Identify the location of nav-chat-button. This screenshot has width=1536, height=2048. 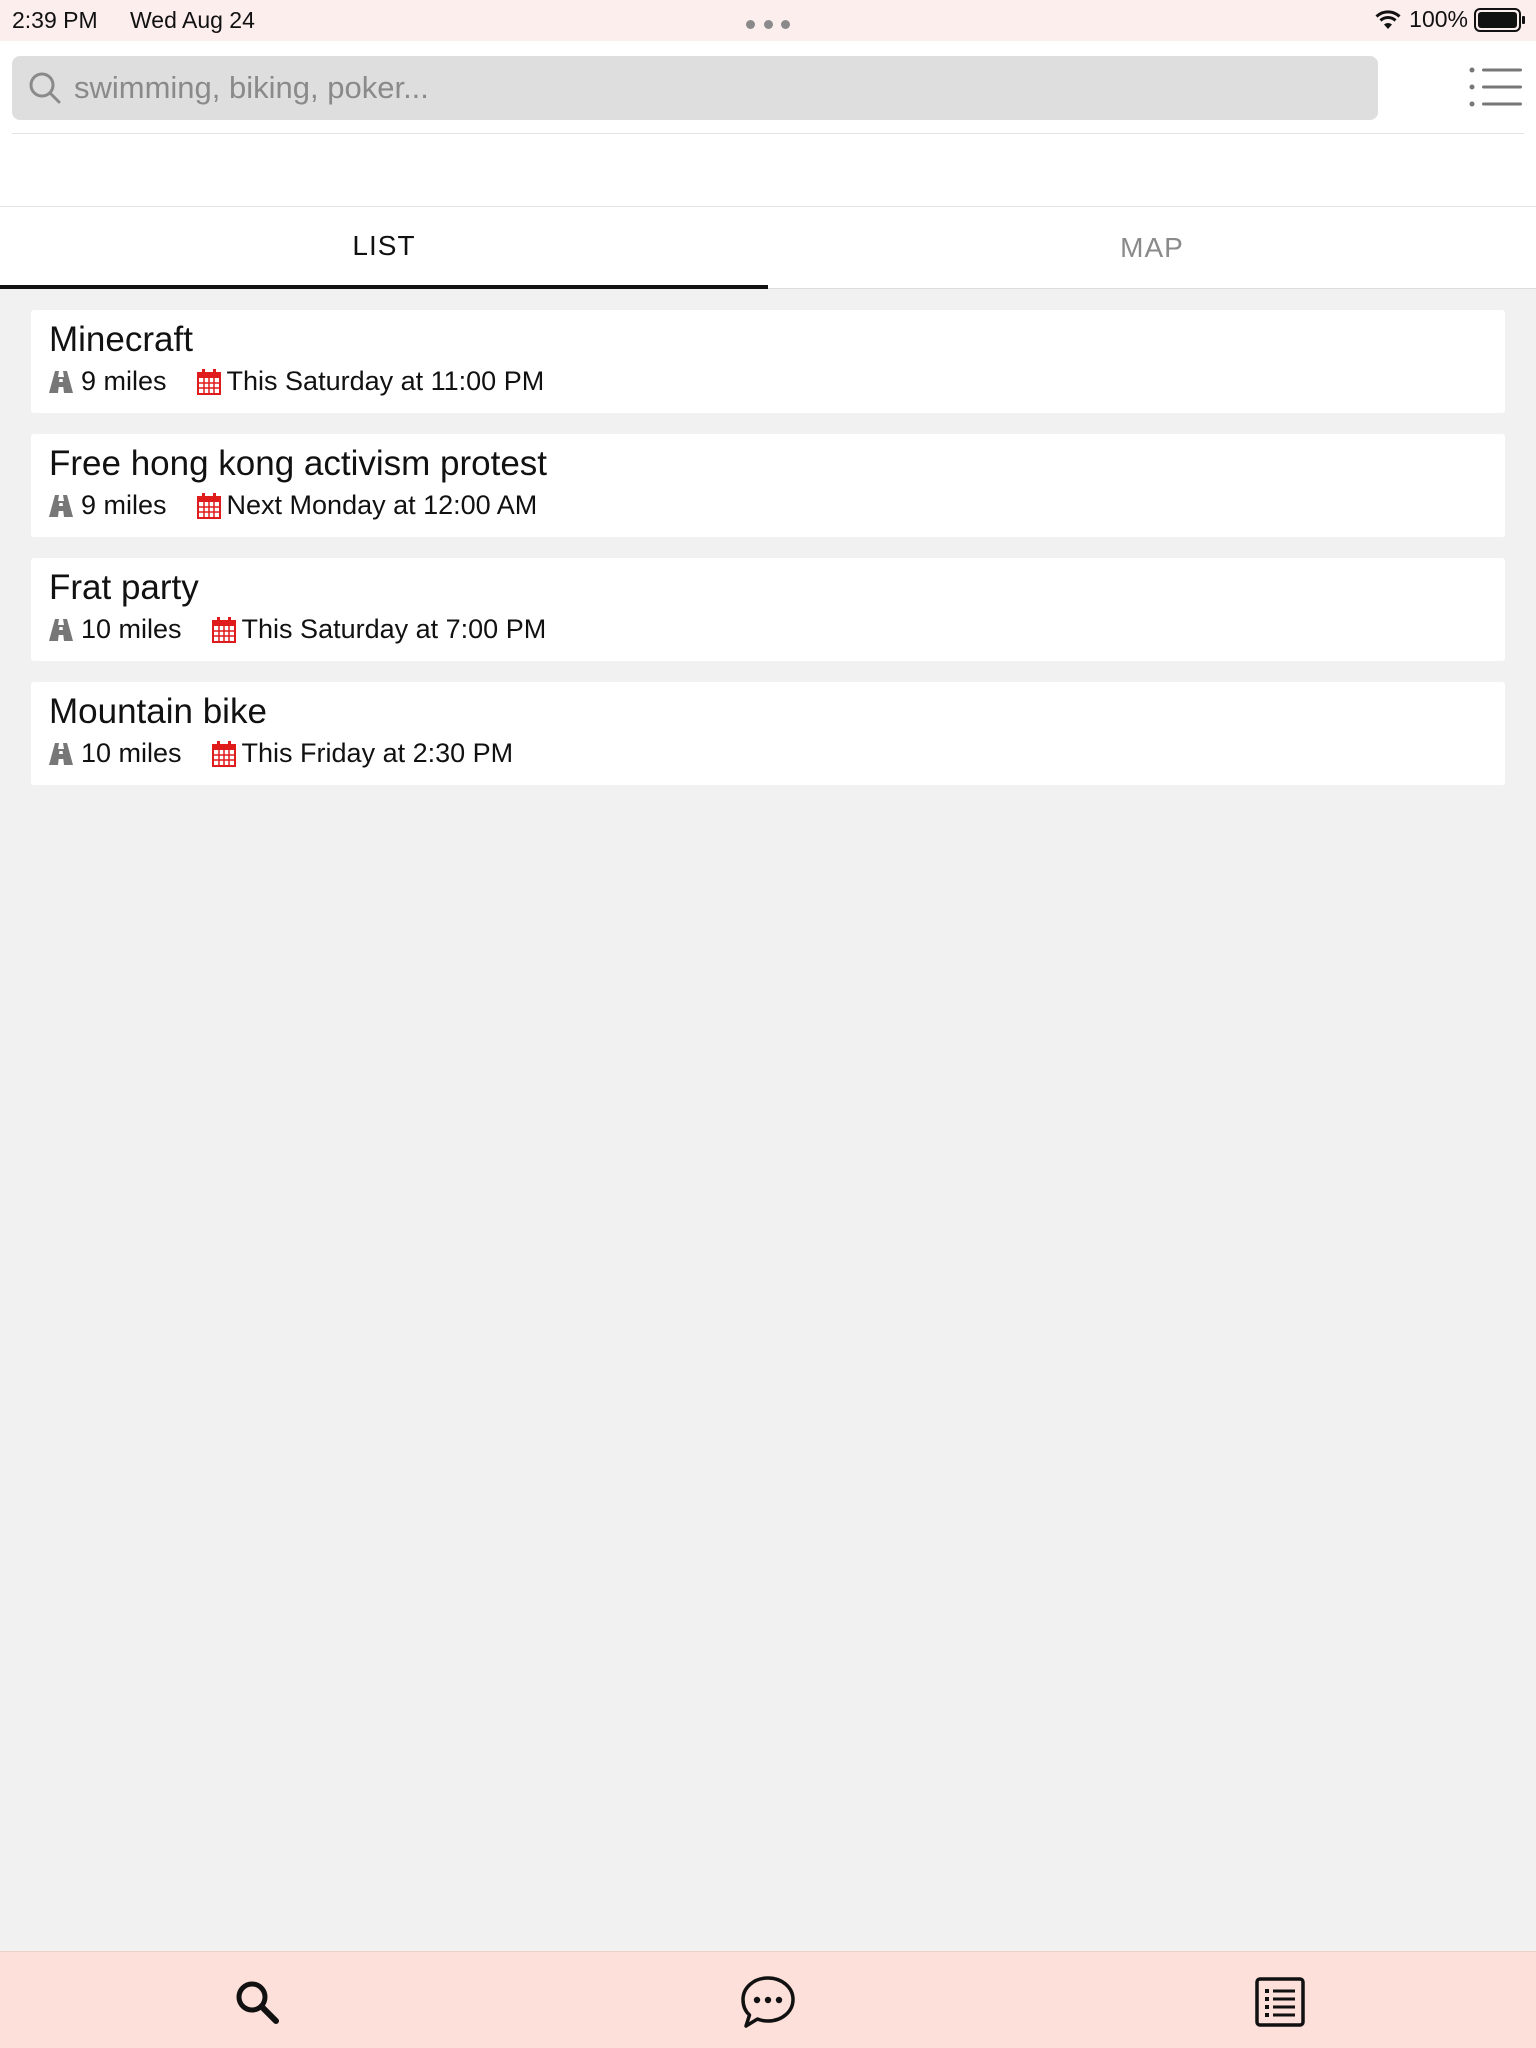
(768, 2002).